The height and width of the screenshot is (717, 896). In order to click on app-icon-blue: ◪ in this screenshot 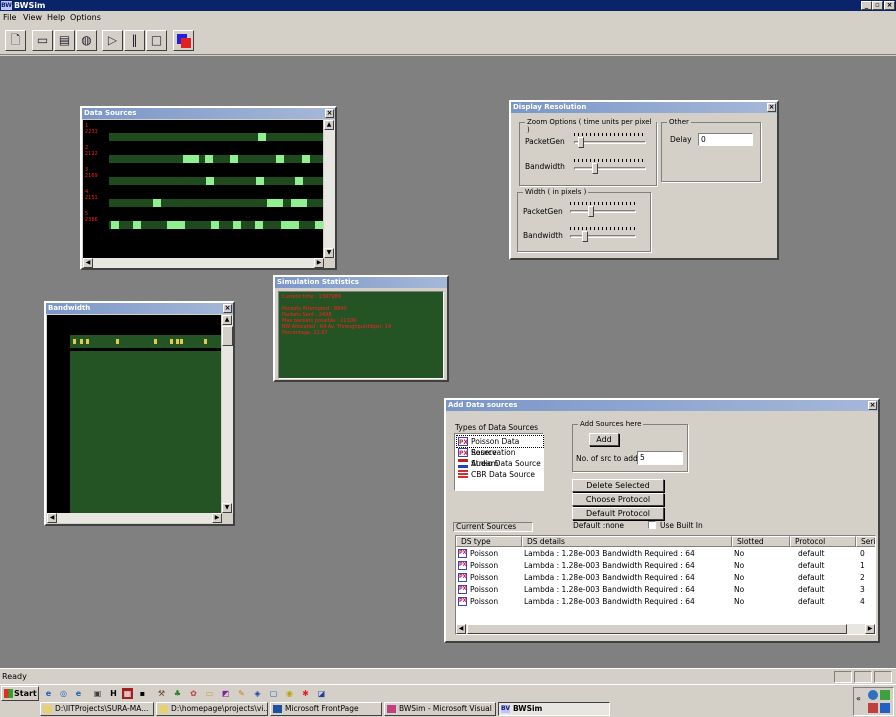, I will do `click(321, 693)`.